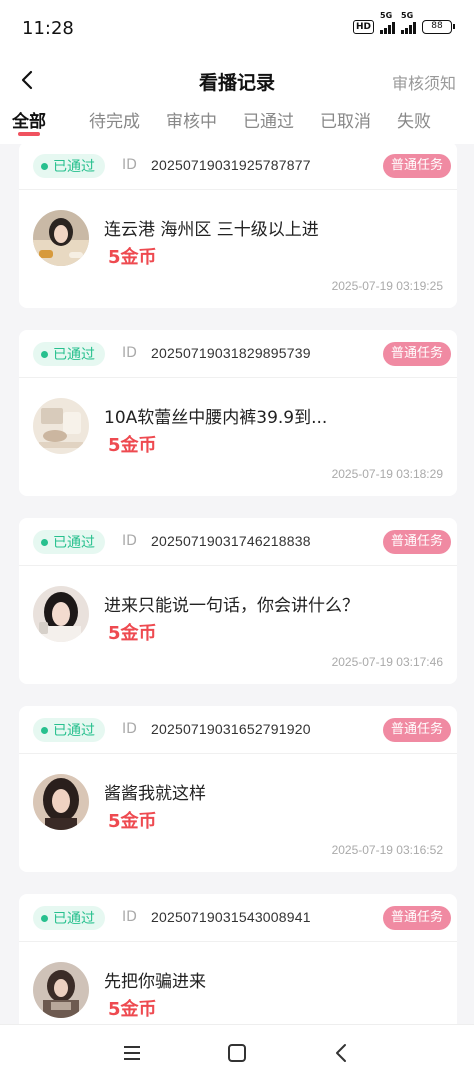 Image resolution: width=474 pixels, height=1080 pixels. I want to click on tab-label: 全部, so click(29, 122).